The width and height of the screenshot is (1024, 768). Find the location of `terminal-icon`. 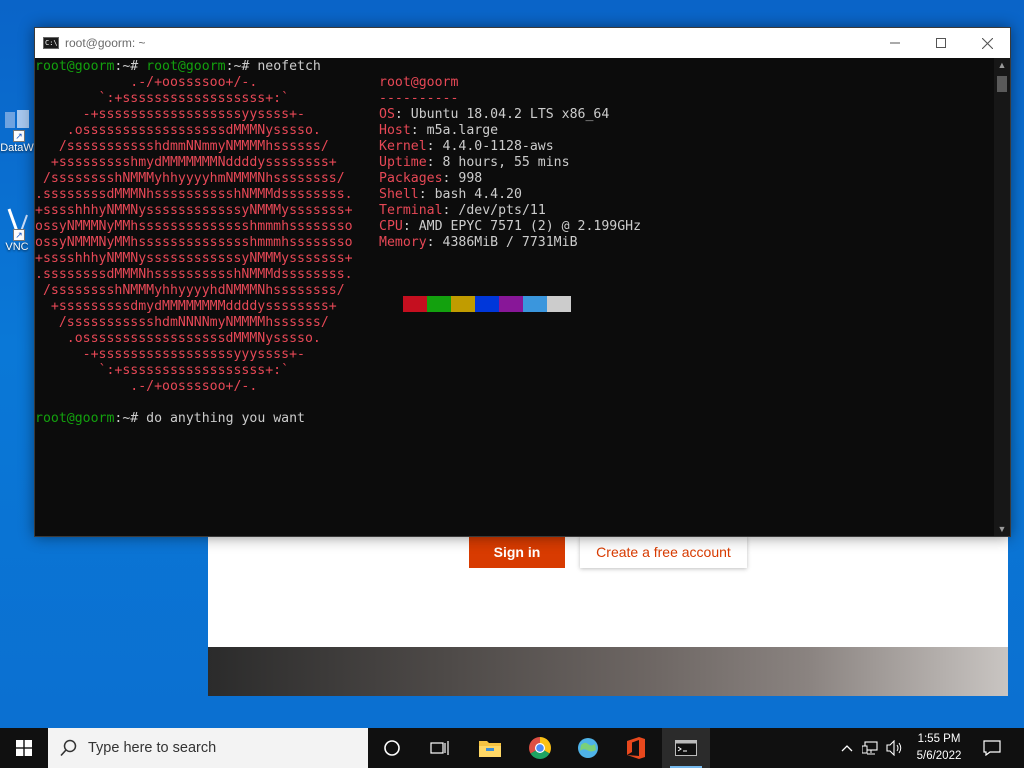

terminal-icon is located at coordinates (686, 748).